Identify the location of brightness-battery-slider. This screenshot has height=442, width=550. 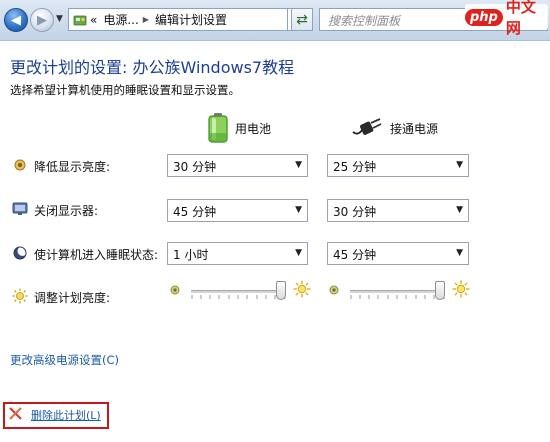
(244, 291).